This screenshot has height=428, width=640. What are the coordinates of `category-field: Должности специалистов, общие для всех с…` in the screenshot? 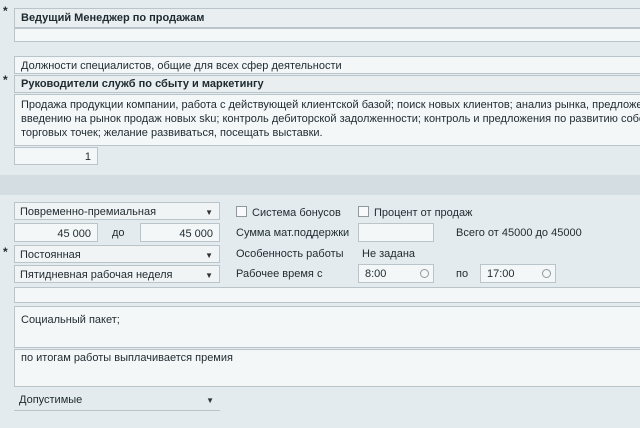 It's located at (327, 65).